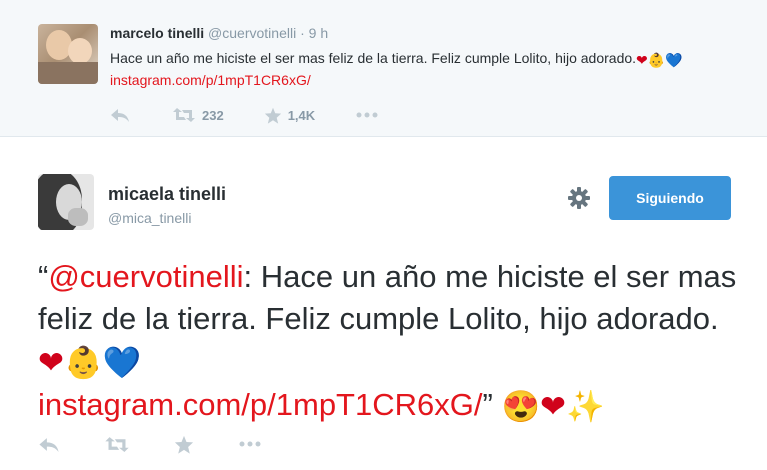  Describe the element at coordinates (579, 198) in the screenshot. I see `gear-icon` at that location.